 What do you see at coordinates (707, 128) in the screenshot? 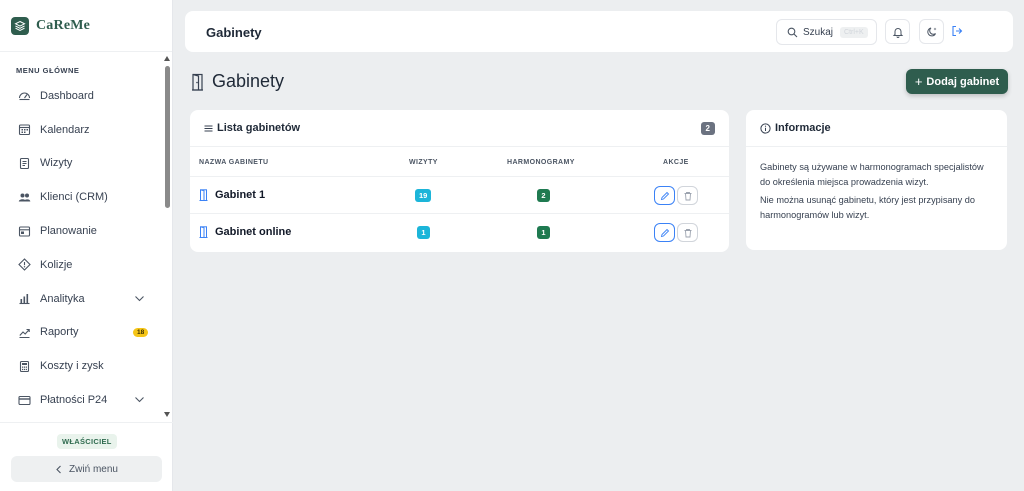
I see `rooms-count-badge: 2` at bounding box center [707, 128].